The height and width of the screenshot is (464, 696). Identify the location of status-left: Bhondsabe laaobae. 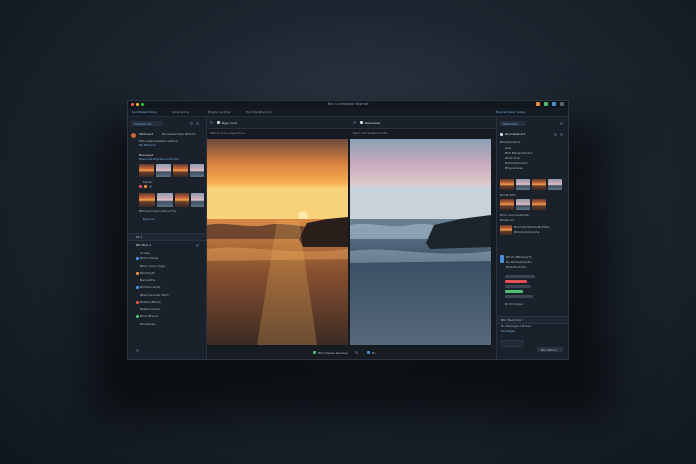
(333, 352).